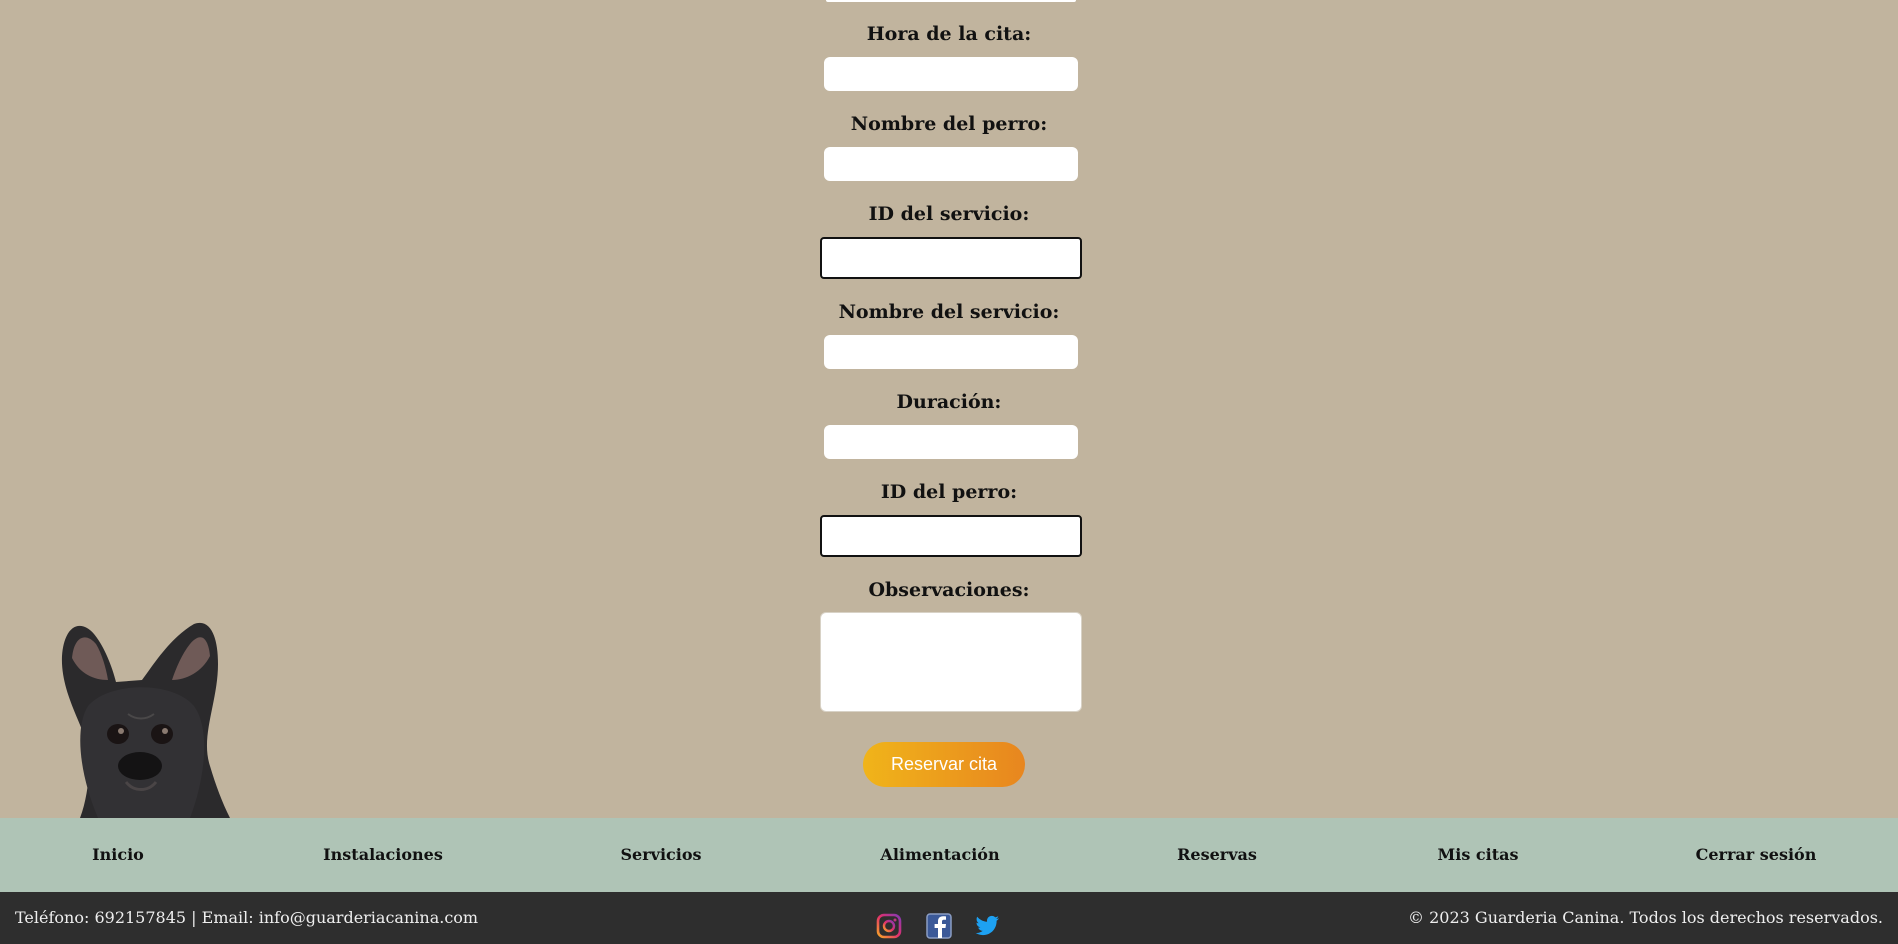 This screenshot has height=944, width=1898. I want to click on nav-item-alimentacion: Alimentación, so click(939, 855).